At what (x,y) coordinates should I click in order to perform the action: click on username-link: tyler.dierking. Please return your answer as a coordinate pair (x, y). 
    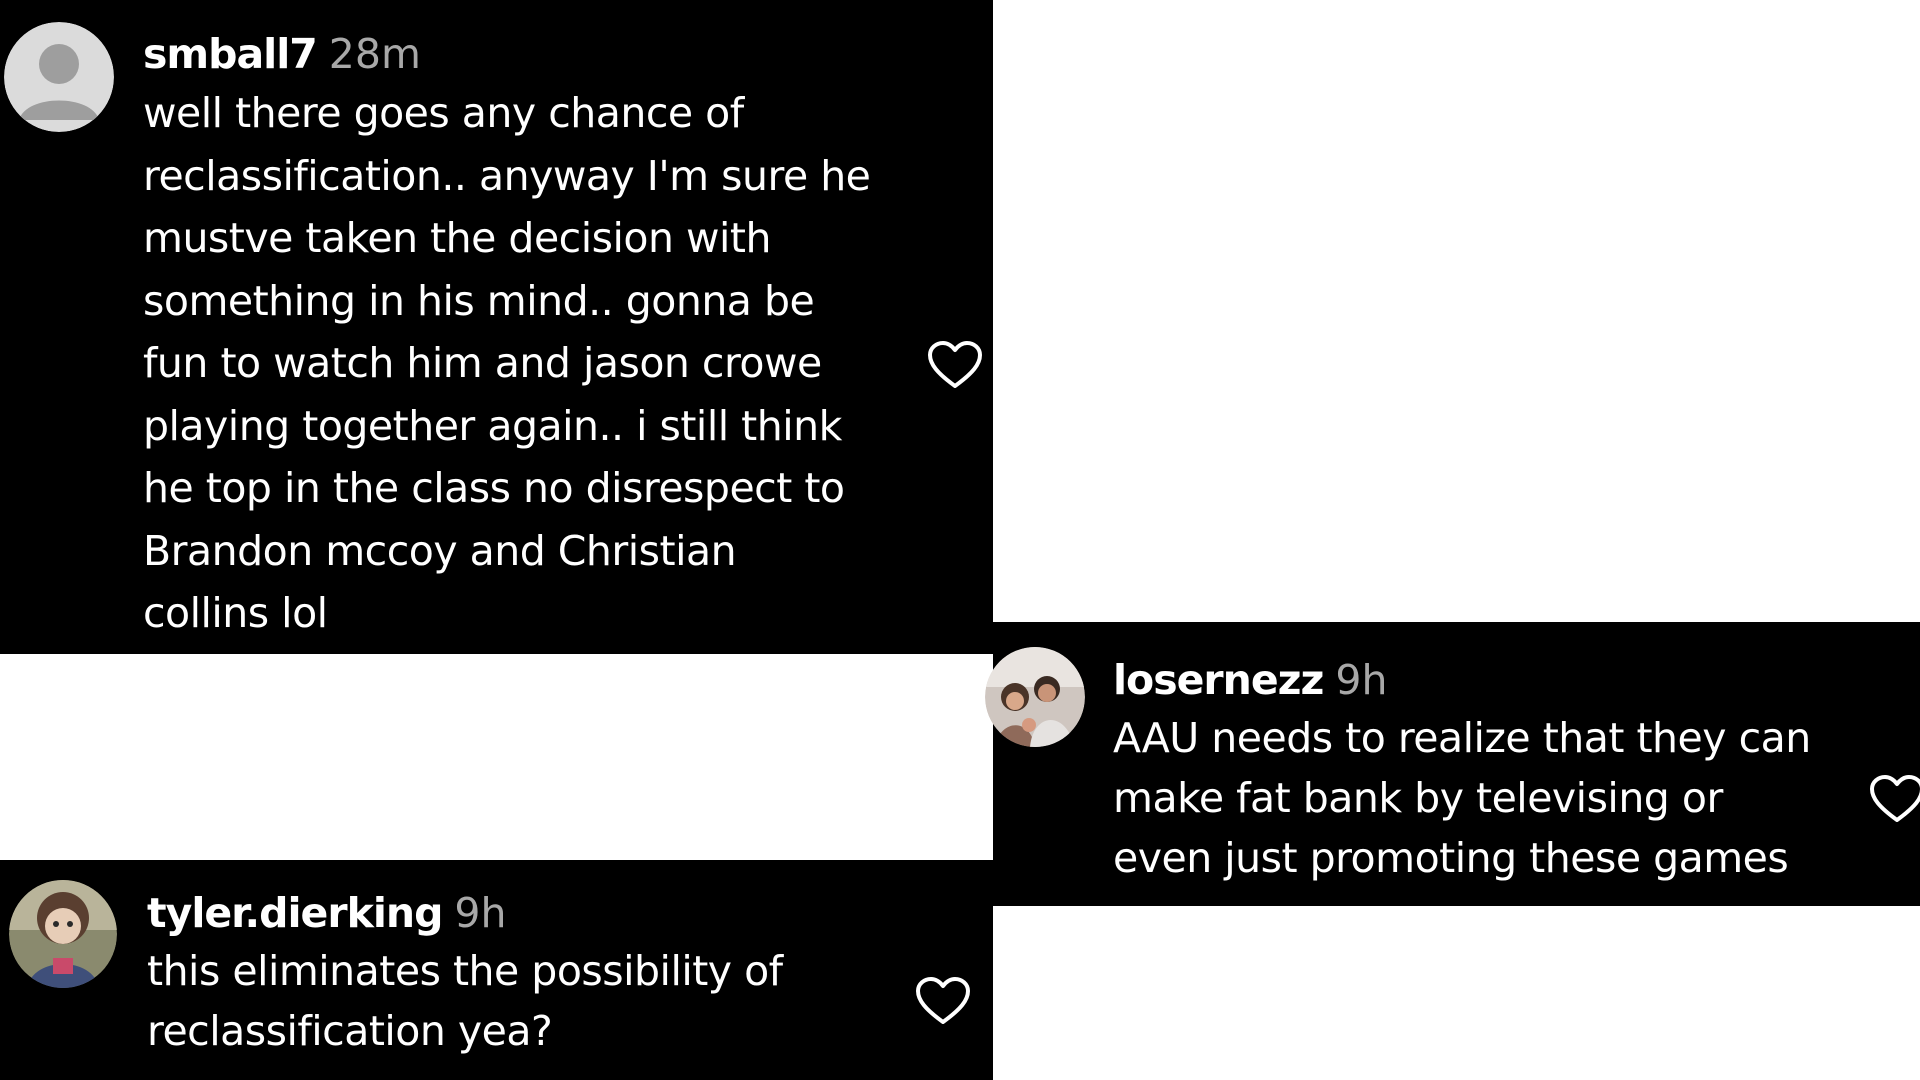
    Looking at the image, I should click on (295, 913).